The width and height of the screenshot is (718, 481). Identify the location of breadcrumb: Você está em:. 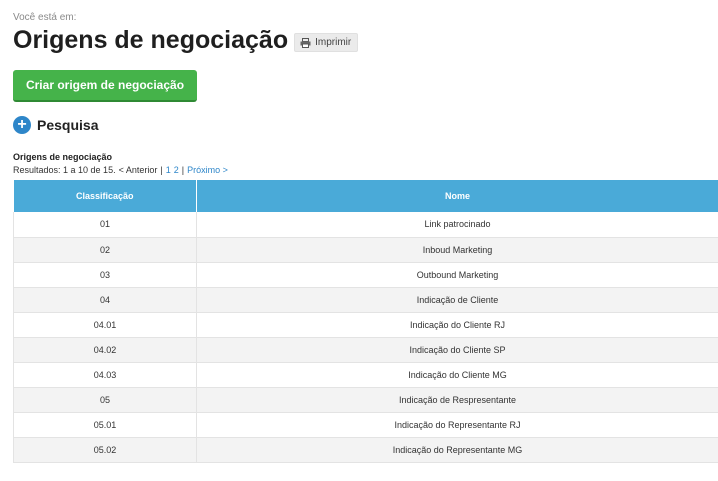
(45, 17).